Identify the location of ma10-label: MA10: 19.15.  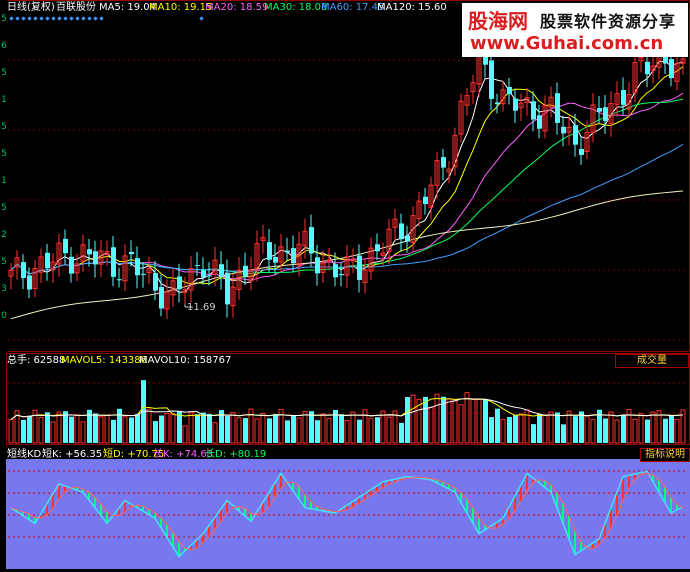
(181, 7).